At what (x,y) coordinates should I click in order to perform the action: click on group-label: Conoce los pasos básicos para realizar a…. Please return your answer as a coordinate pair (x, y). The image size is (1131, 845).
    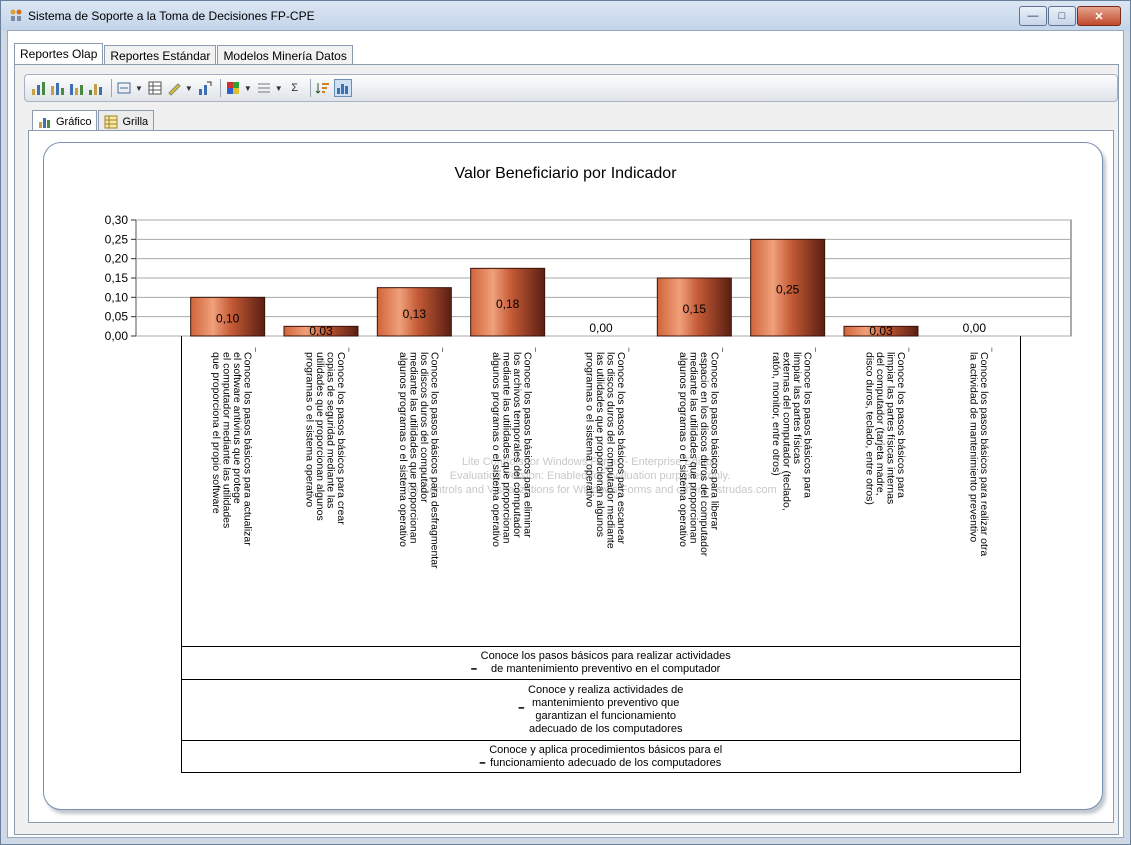
    Looking at the image, I should click on (605, 656).